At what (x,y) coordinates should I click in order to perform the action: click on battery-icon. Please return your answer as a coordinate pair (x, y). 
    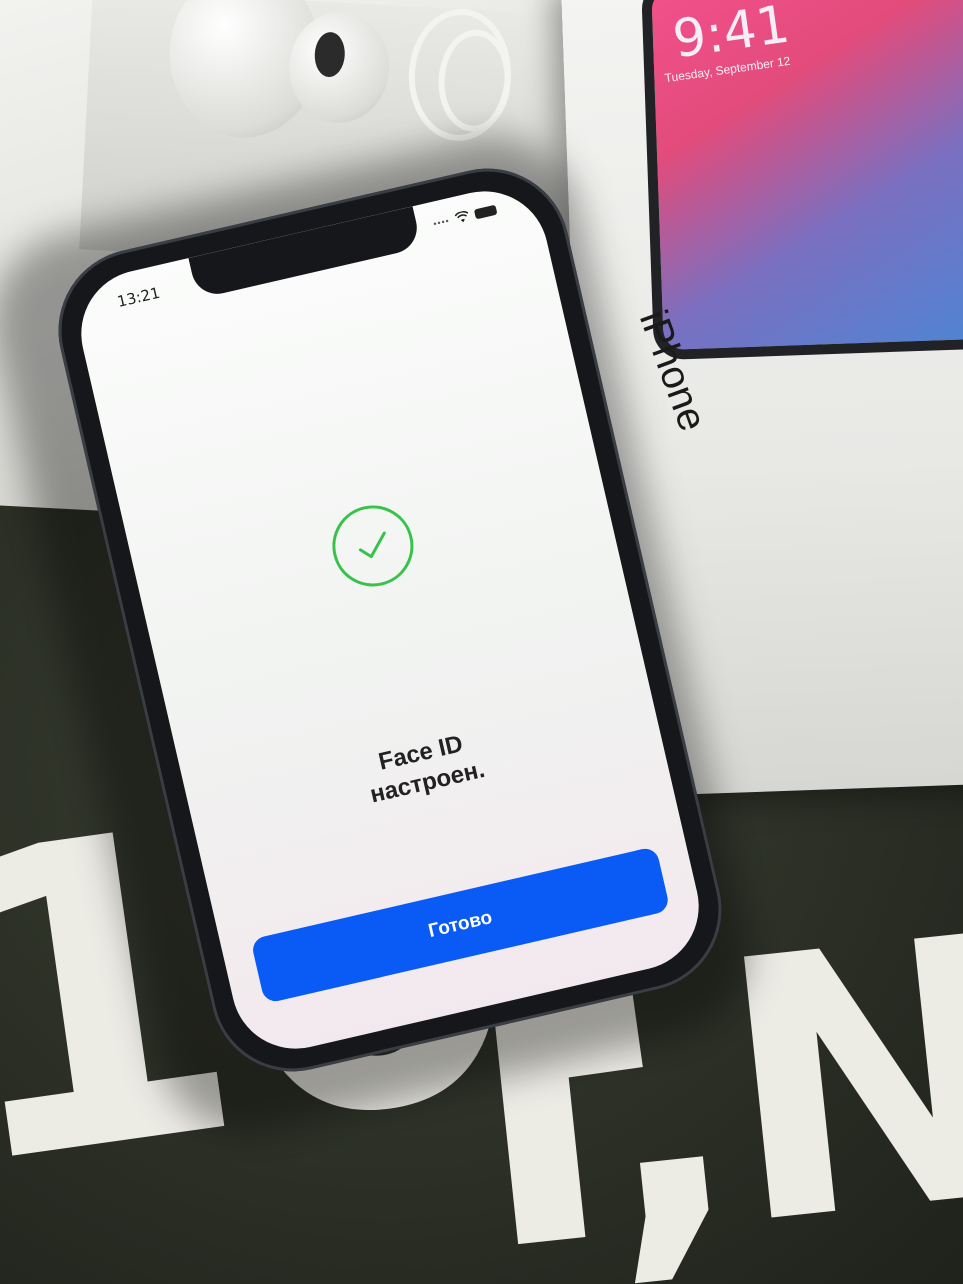
    Looking at the image, I should click on (485, 212).